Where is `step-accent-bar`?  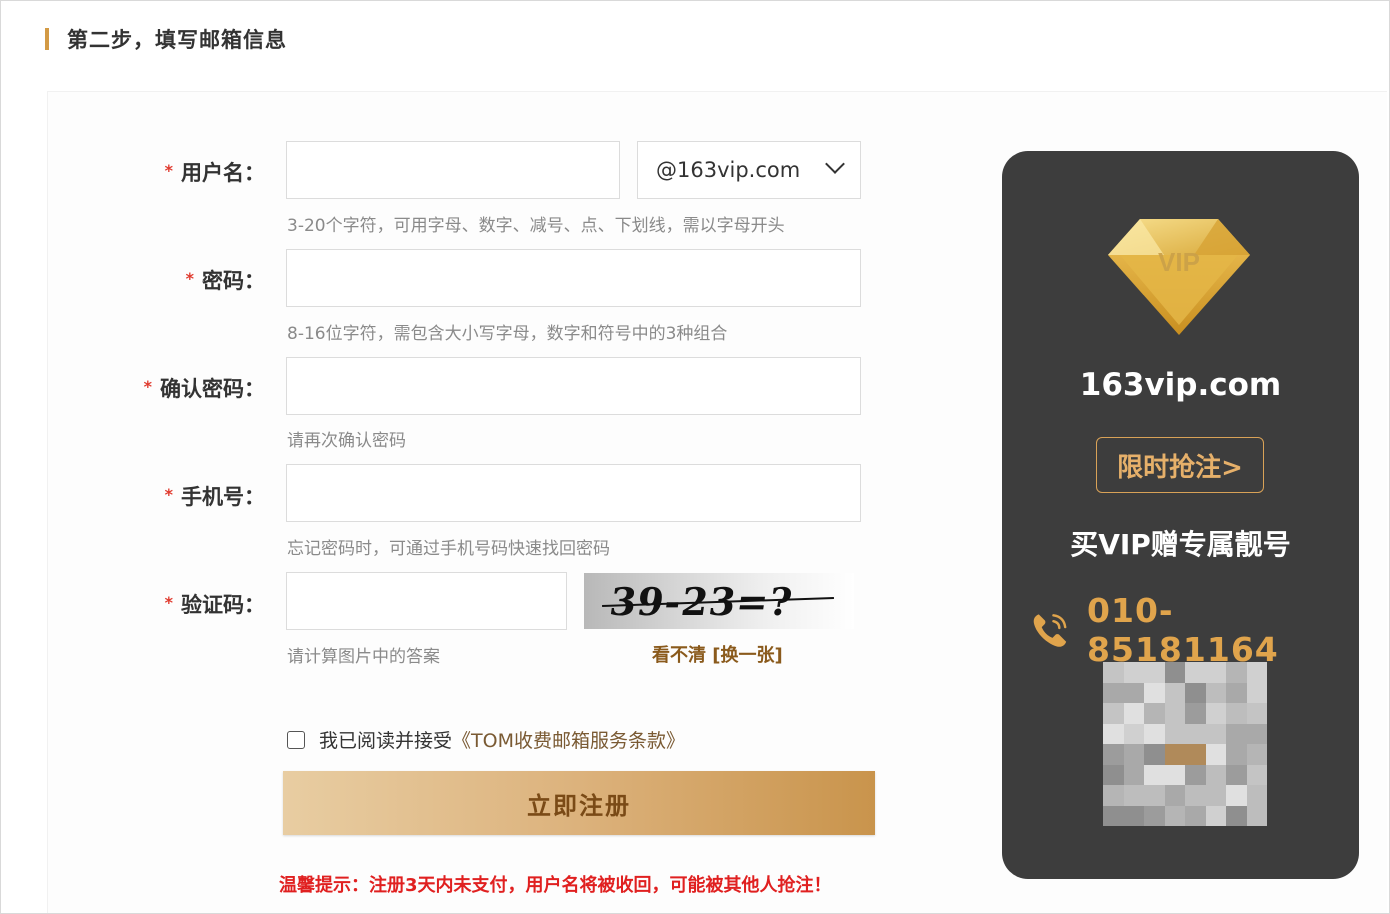
step-accent-bar is located at coordinates (47, 39).